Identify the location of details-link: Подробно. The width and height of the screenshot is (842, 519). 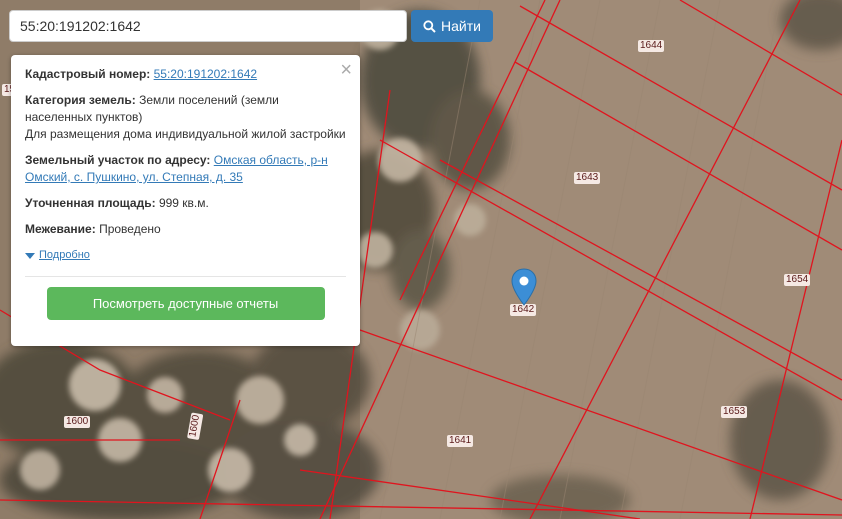
(64, 255).